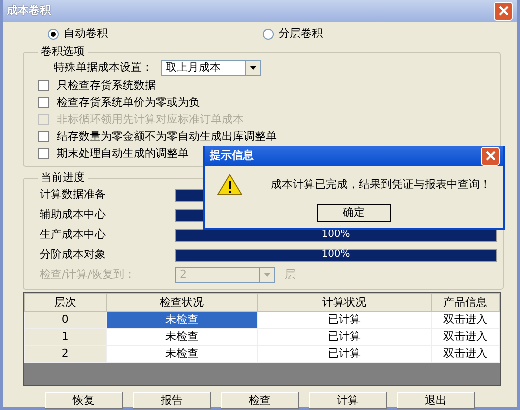 Image resolution: width=520 pixels, height=410 pixels. What do you see at coordinates (106, 85) in the screenshot?
I see `checkbox-label: 只检查存货系统数据` at bounding box center [106, 85].